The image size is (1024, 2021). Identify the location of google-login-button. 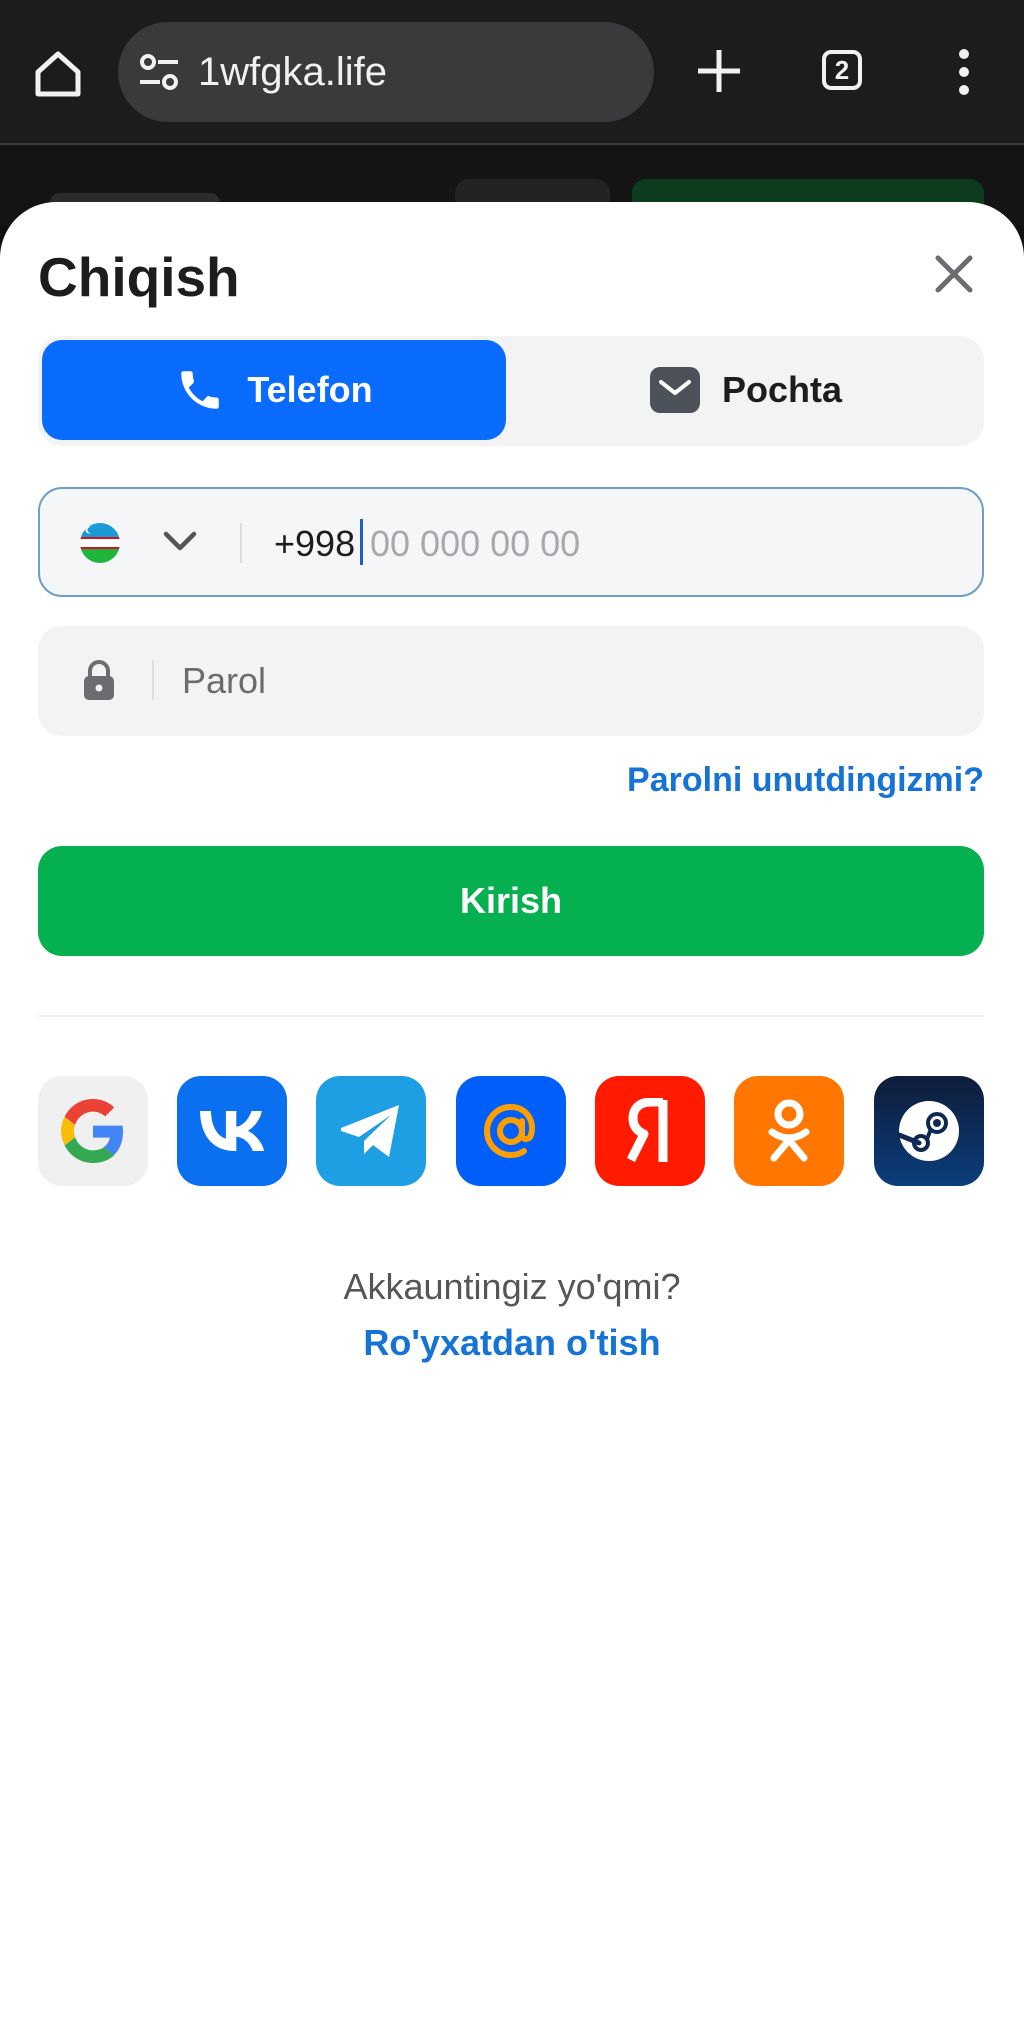
(93, 1131).